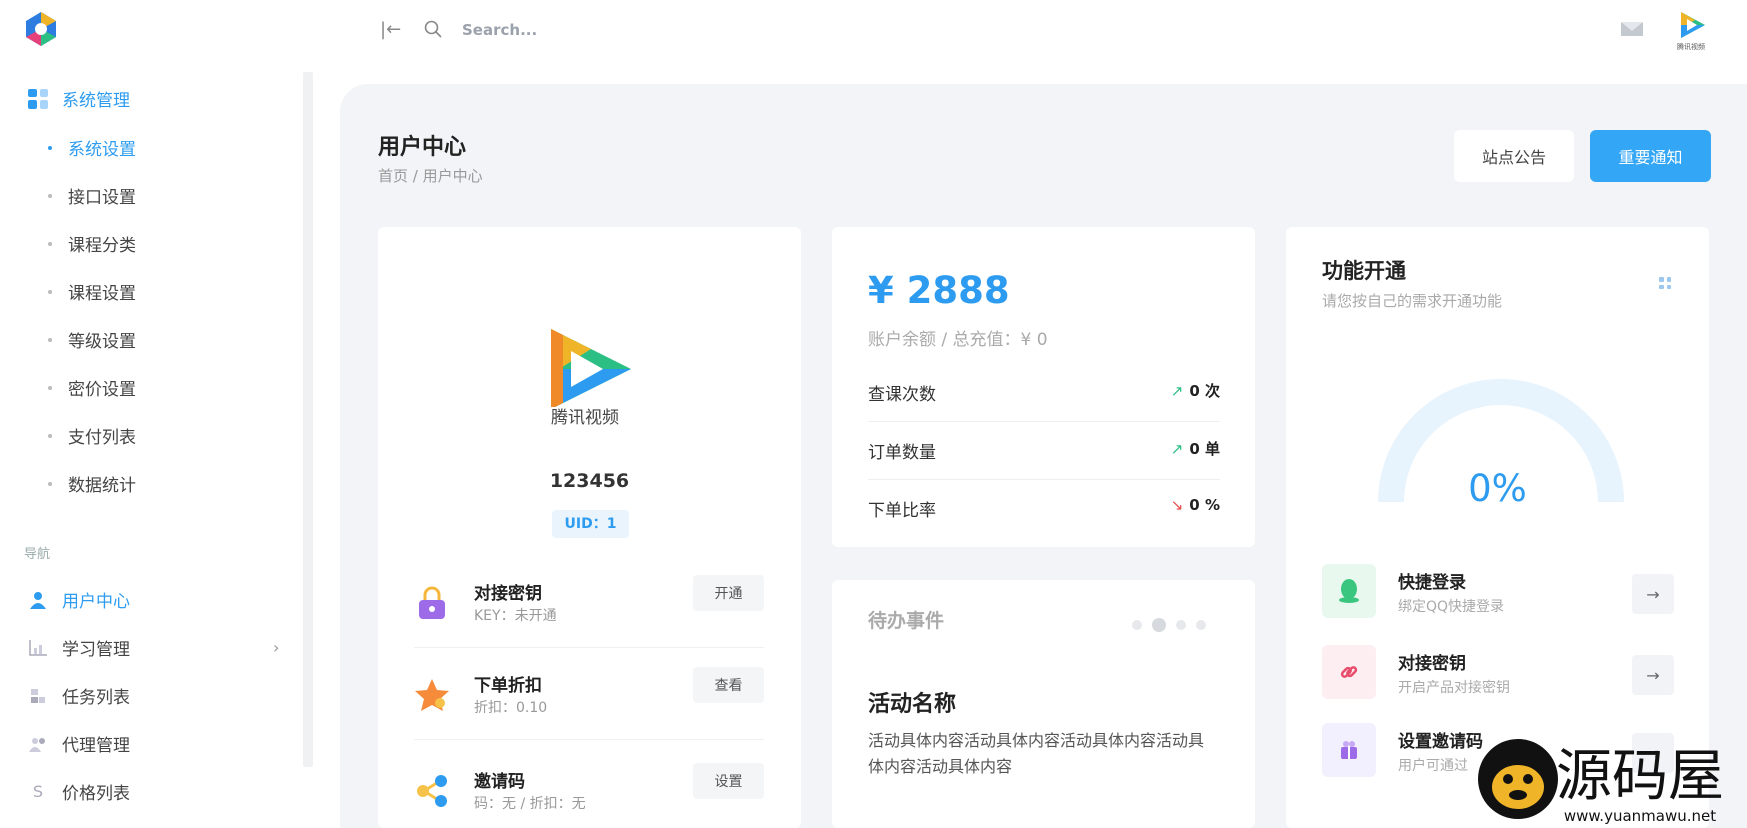 The width and height of the screenshot is (1747, 828). What do you see at coordinates (37, 554) in the screenshot?
I see `nav-section-label: 导航` at bounding box center [37, 554].